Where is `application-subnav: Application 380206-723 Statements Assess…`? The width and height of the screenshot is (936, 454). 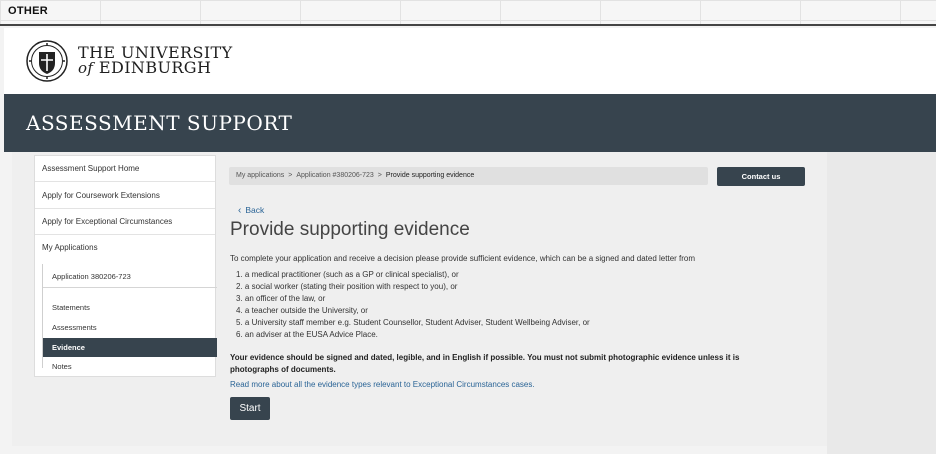 application-subnav: Application 380206-723 Statements Assess… is located at coordinates (129, 317).